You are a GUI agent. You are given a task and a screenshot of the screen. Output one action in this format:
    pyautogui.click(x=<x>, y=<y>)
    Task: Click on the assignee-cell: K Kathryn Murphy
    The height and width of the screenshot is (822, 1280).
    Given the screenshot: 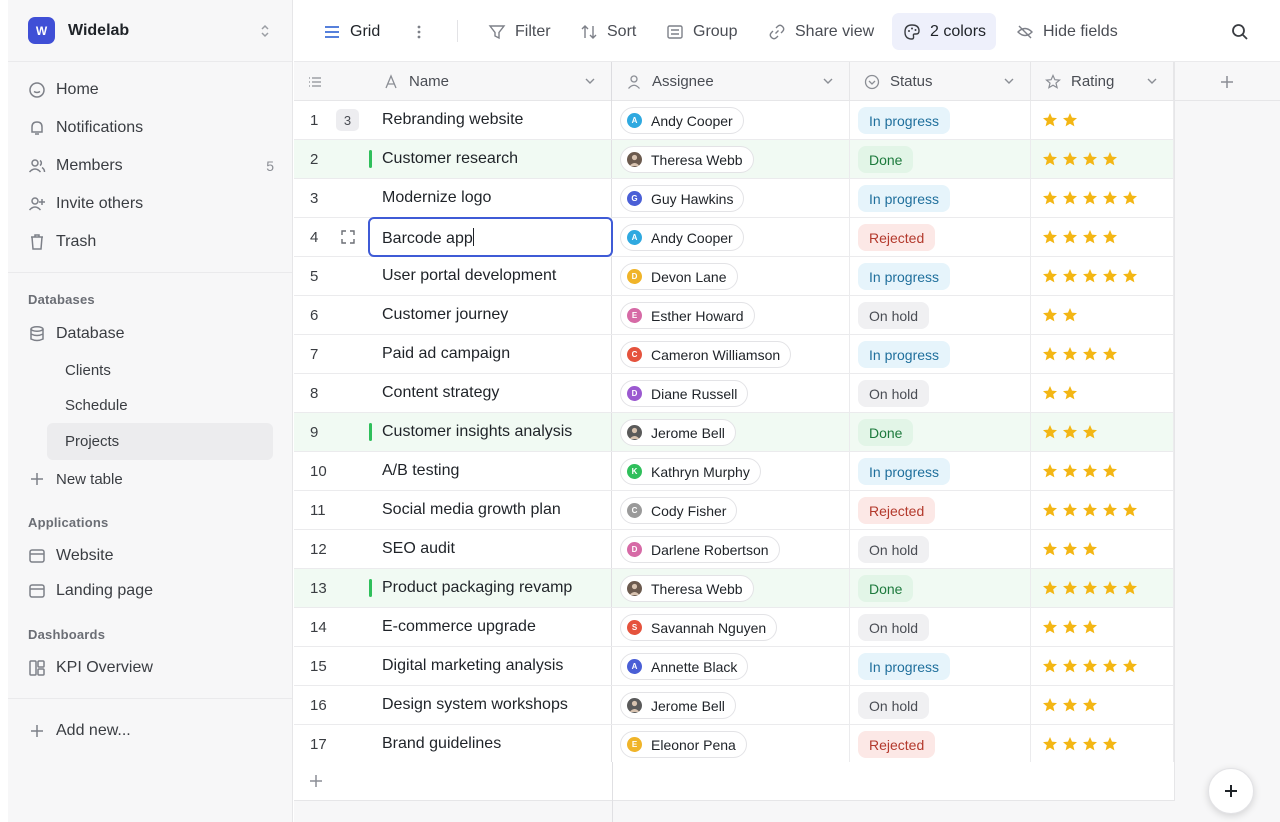 What is the action you would take?
    pyautogui.click(x=731, y=471)
    